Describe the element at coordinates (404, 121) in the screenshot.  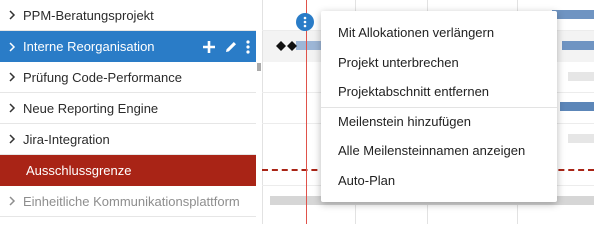
I see `menu-item-add-milestone: Meilenstein hinzufügen` at that location.